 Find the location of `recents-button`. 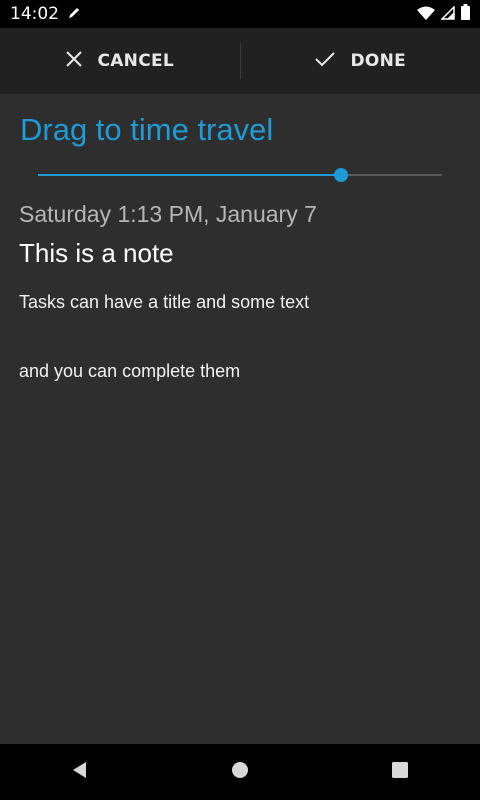

recents-button is located at coordinates (400, 772).